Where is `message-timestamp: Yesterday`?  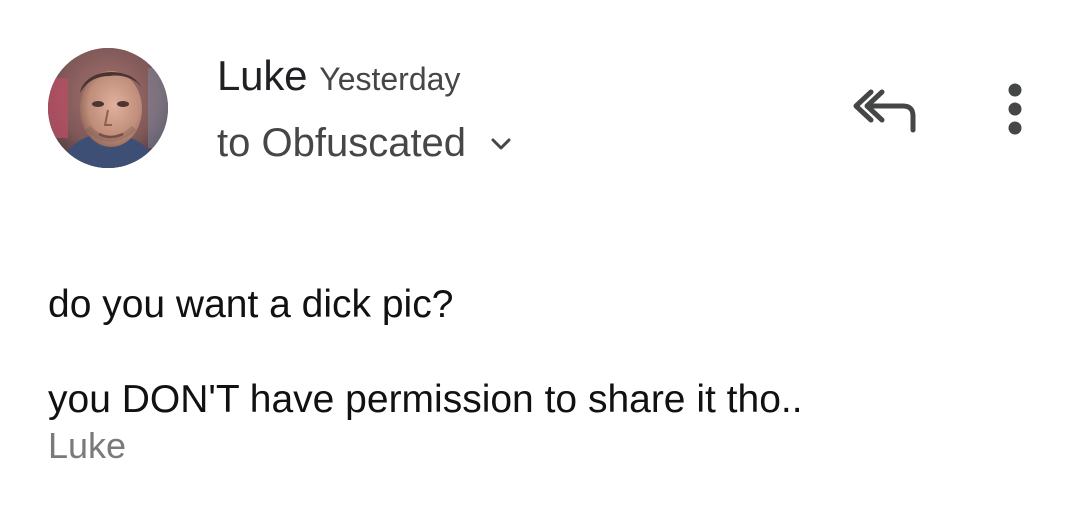
message-timestamp: Yesterday is located at coordinates (390, 79).